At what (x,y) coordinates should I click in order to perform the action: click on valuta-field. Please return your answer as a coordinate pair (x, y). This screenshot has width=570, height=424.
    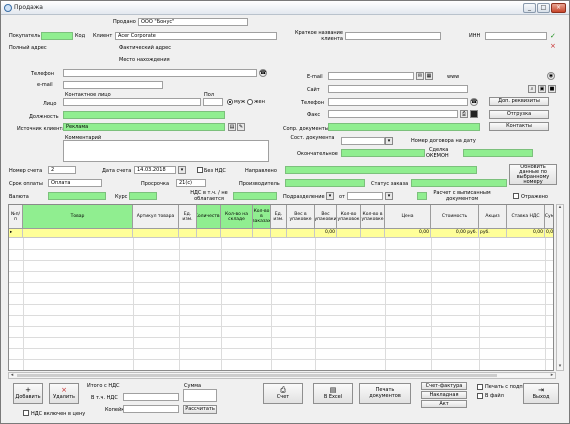
    Looking at the image, I should click on (77, 196).